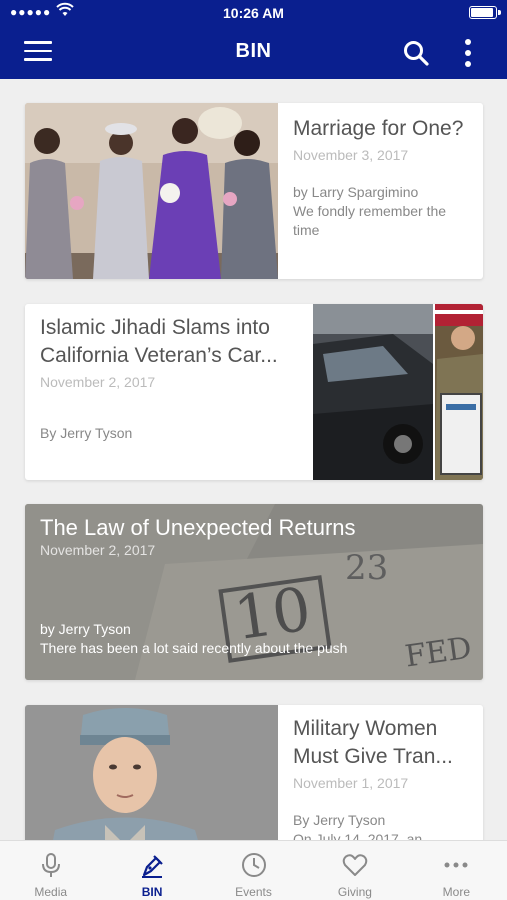 The image size is (507, 900). Describe the element at coordinates (50, 865) in the screenshot. I see `microphone-icon` at that location.